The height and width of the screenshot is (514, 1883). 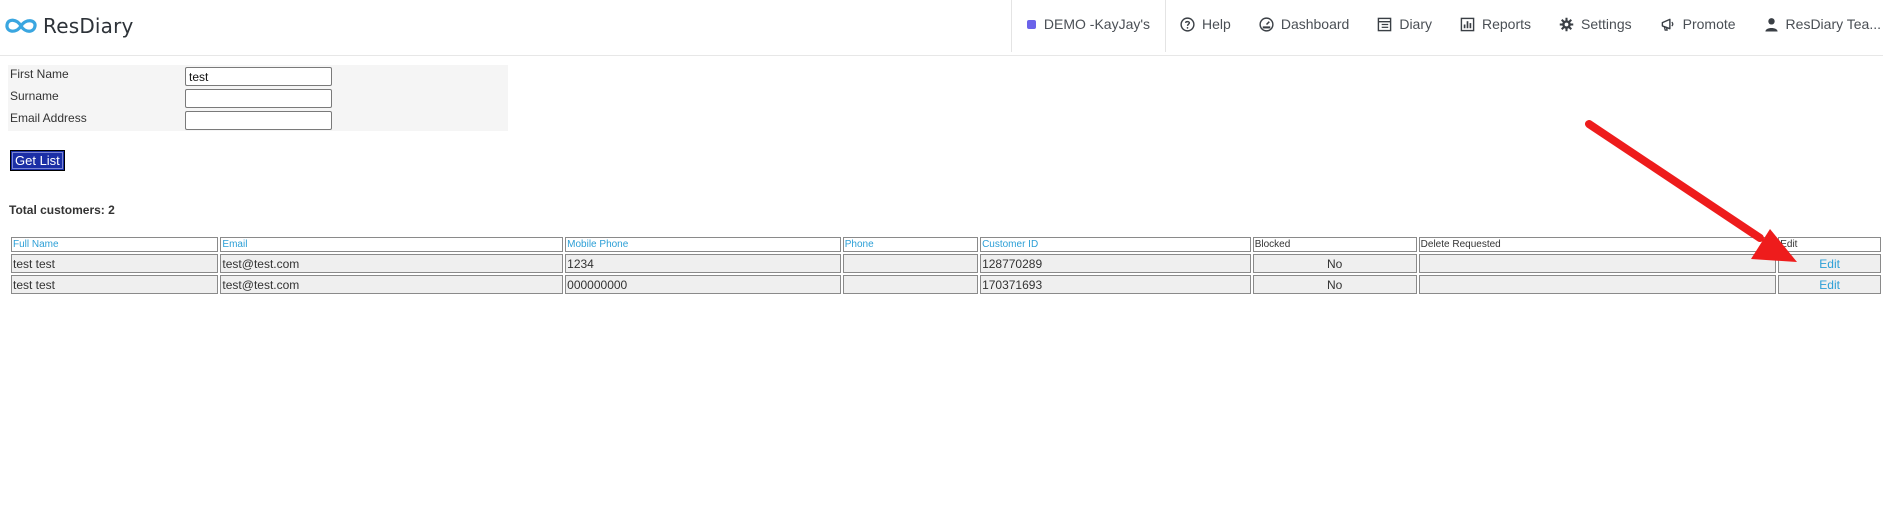 I want to click on surname-input, so click(x=258, y=98).